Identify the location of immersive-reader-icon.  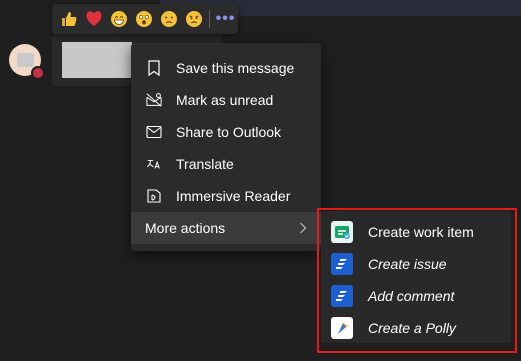
(154, 196).